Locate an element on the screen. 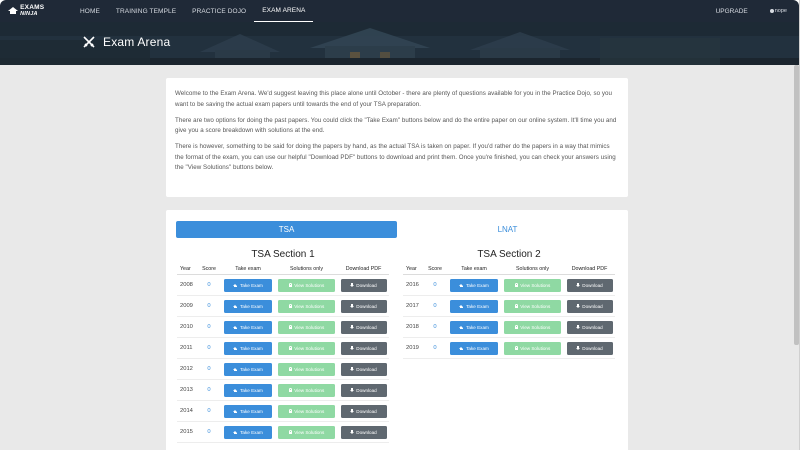  nav-link-home: HOME is located at coordinates (90, 11).